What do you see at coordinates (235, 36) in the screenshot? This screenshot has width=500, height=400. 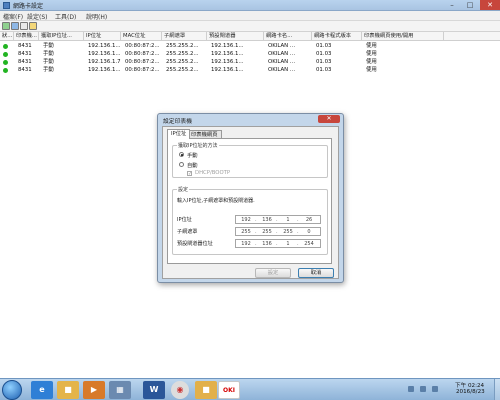 I see `column-header-gateway: 預設閘道器` at bounding box center [235, 36].